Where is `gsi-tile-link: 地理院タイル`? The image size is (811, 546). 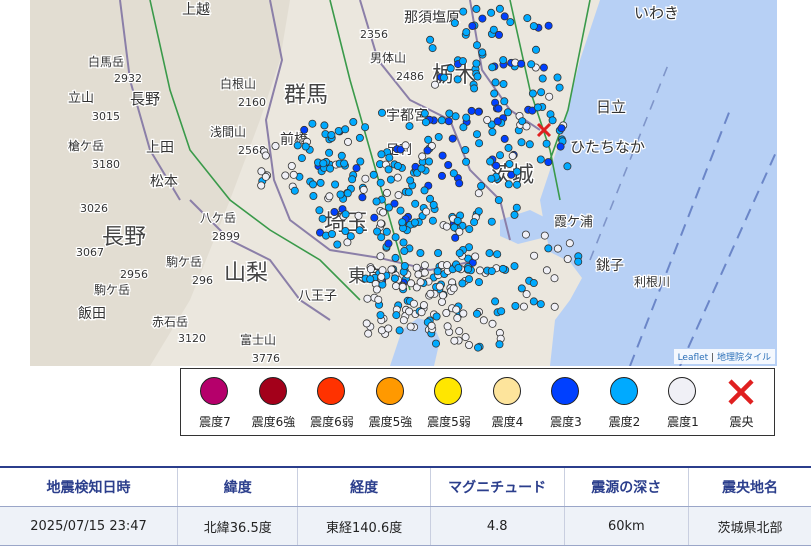 gsi-tile-link: 地理院タイル is located at coordinates (744, 358).